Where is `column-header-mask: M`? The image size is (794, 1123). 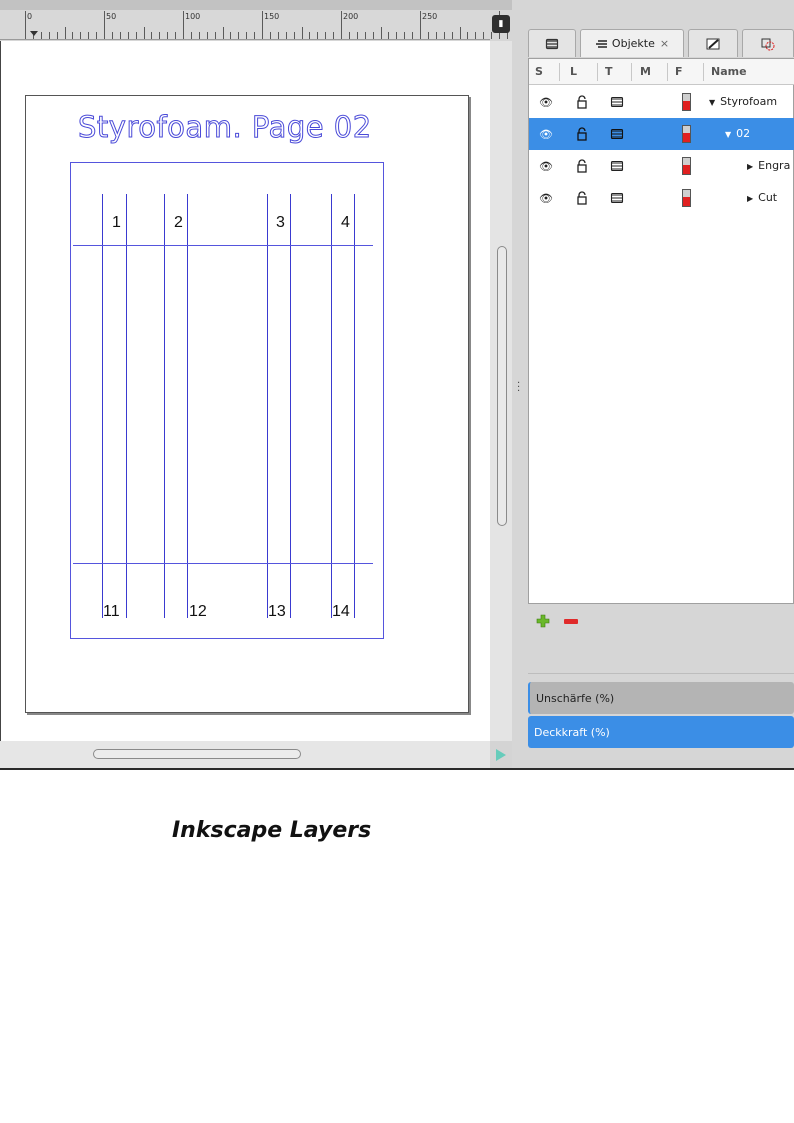
column-header-mask: M is located at coordinates (645, 71).